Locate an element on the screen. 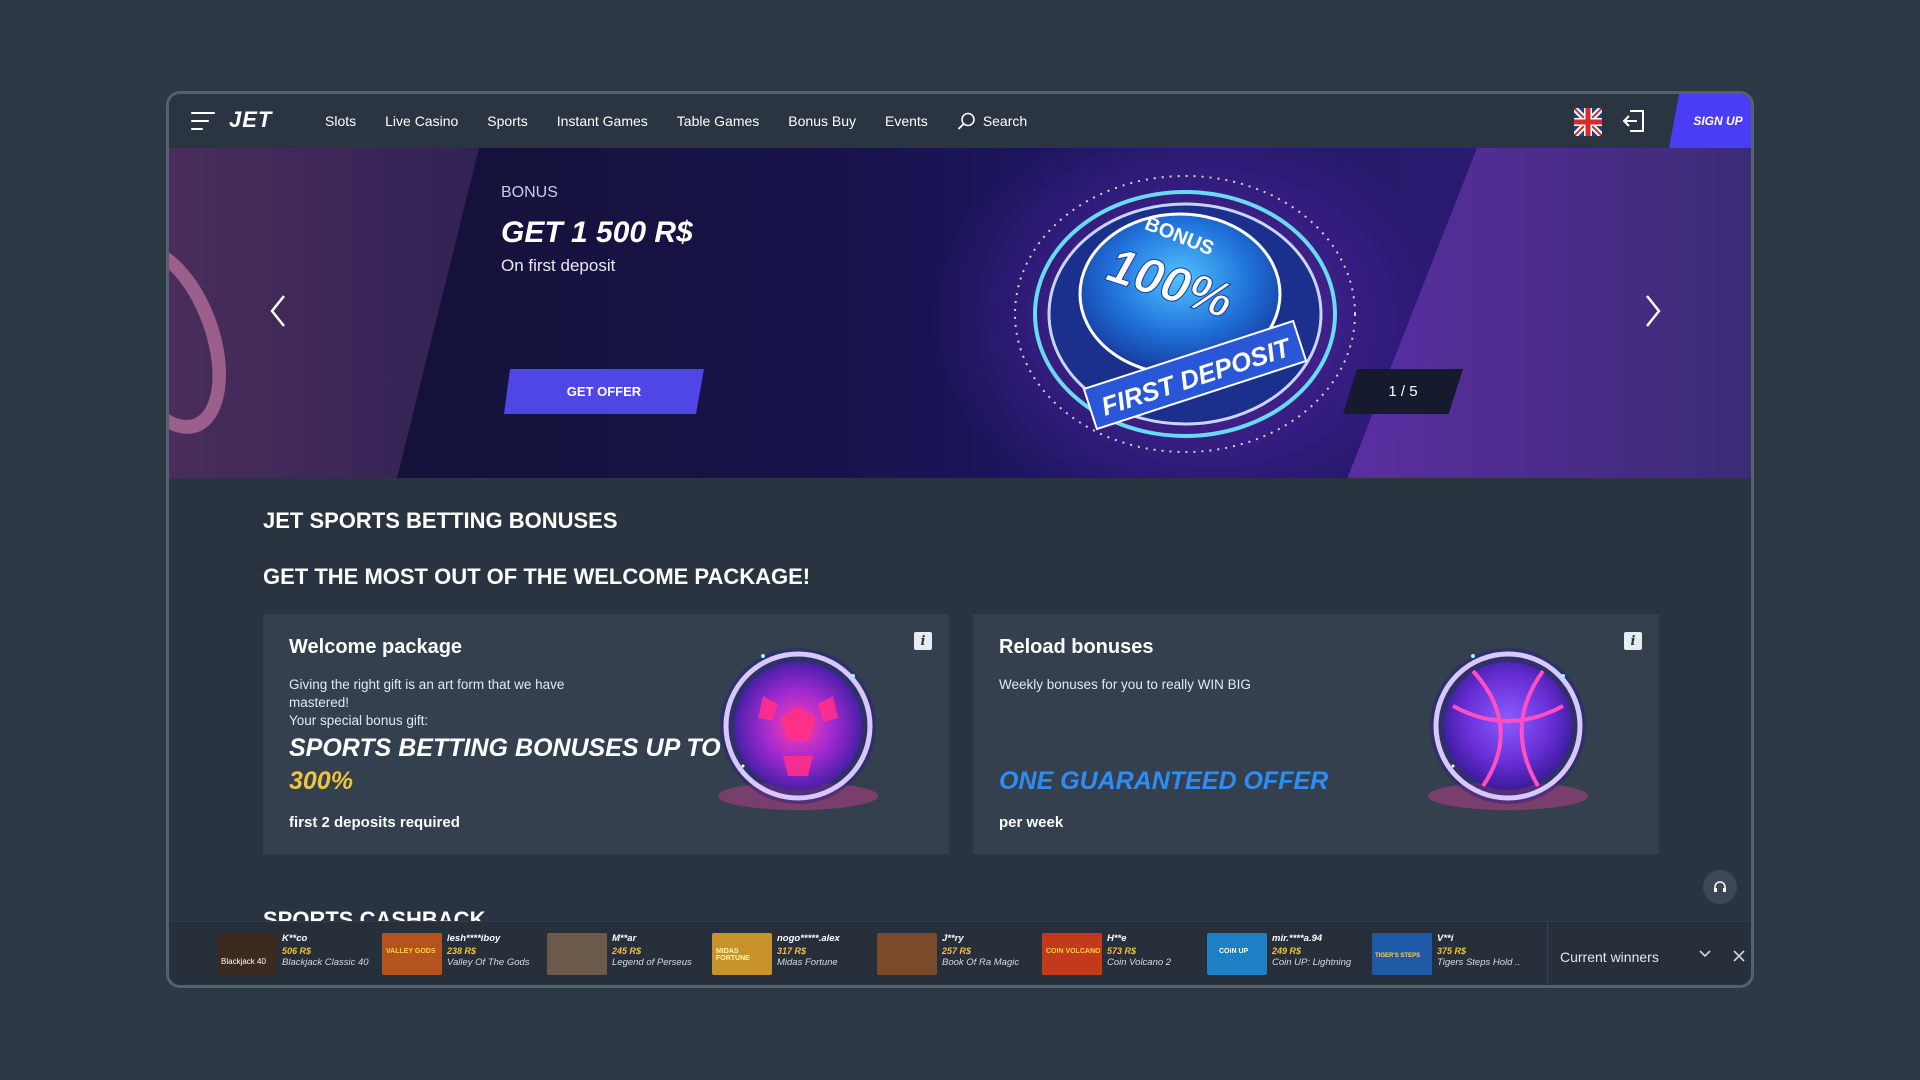 The image size is (1920, 1080). winner-game: Coin Volcano 2 is located at coordinates (1139, 962).